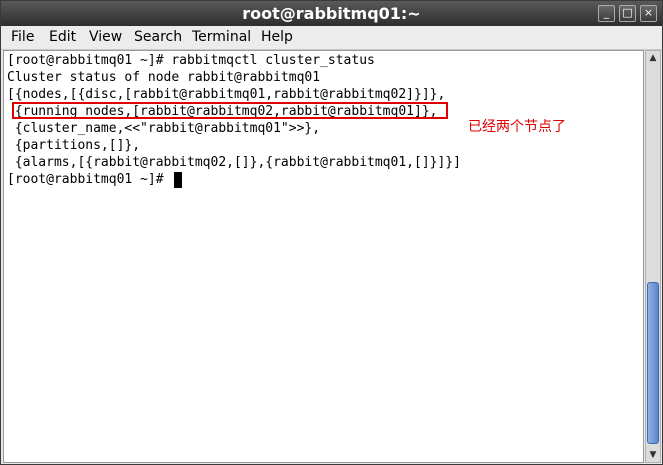 The height and width of the screenshot is (465, 663). What do you see at coordinates (74, 145) in the screenshot?
I see `terminal-line: {partitions,[]},` at bounding box center [74, 145].